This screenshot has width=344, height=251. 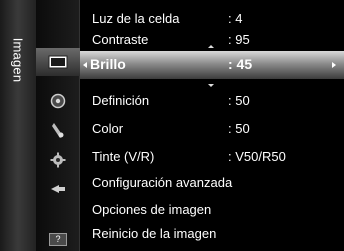 What do you see at coordinates (212, 157) in the screenshot?
I see `menu-row-tint: Tinte (V/R) : V50/R50` at bounding box center [212, 157].